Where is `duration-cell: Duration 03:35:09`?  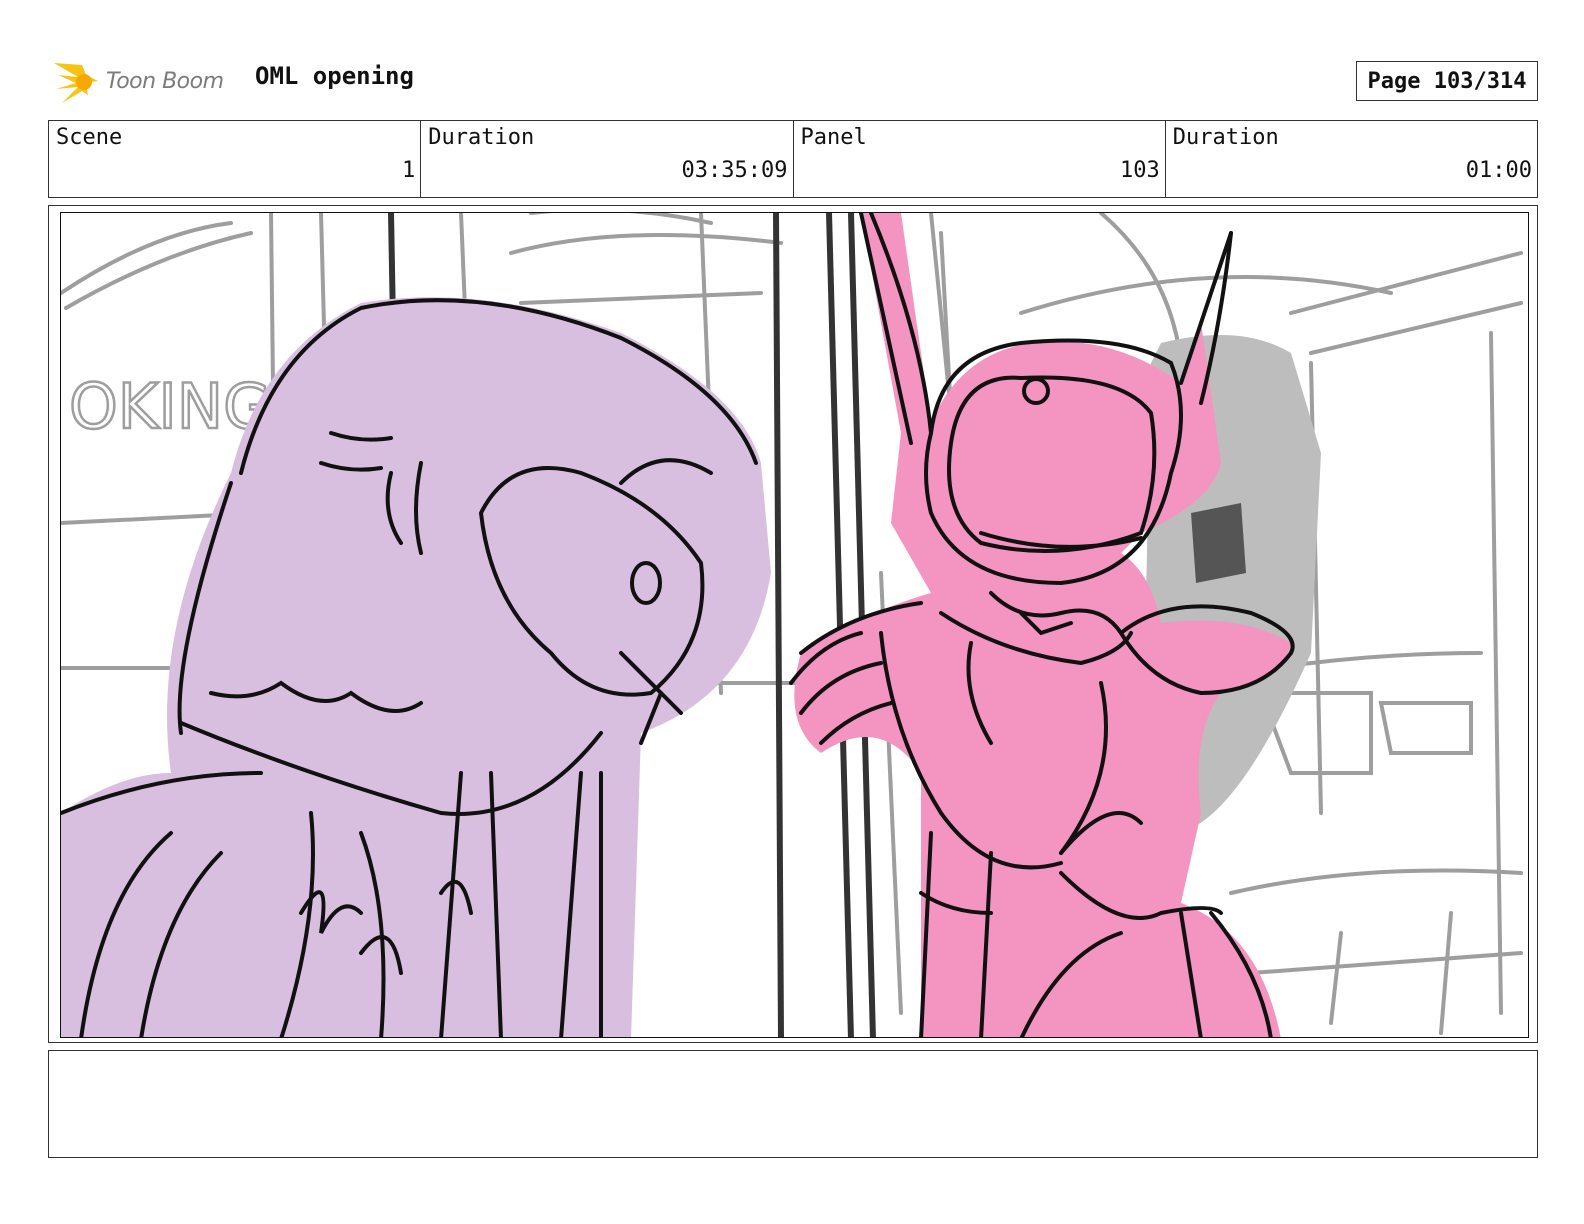
duration-cell: Duration 03:35:09 is located at coordinates (607, 159).